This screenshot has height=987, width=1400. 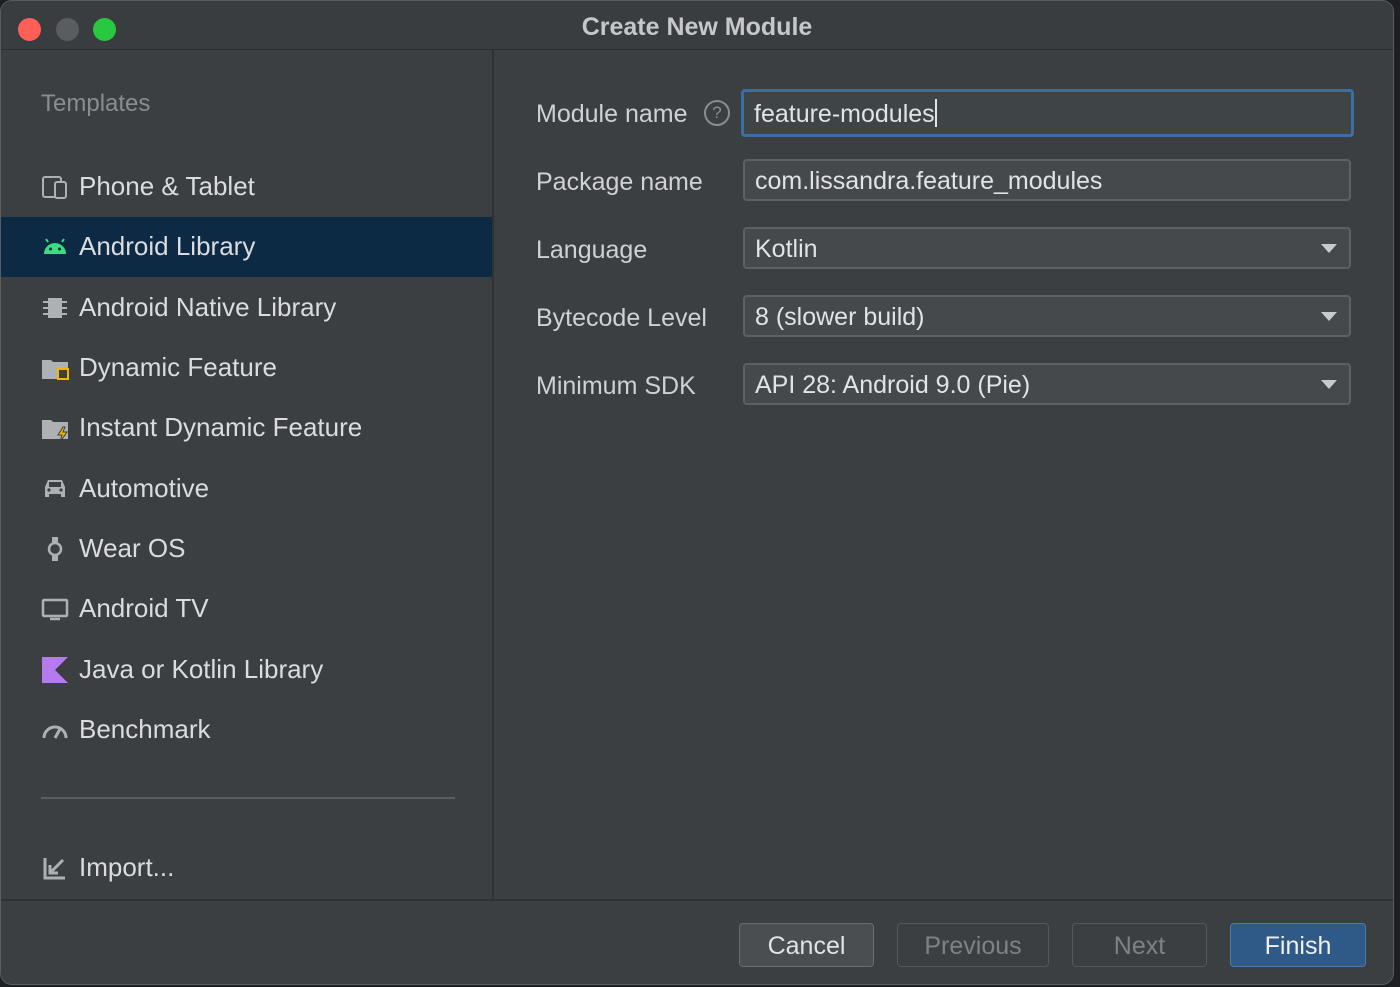 What do you see at coordinates (221, 427) in the screenshot?
I see `template-label: Instant Dynamic Feature` at bounding box center [221, 427].